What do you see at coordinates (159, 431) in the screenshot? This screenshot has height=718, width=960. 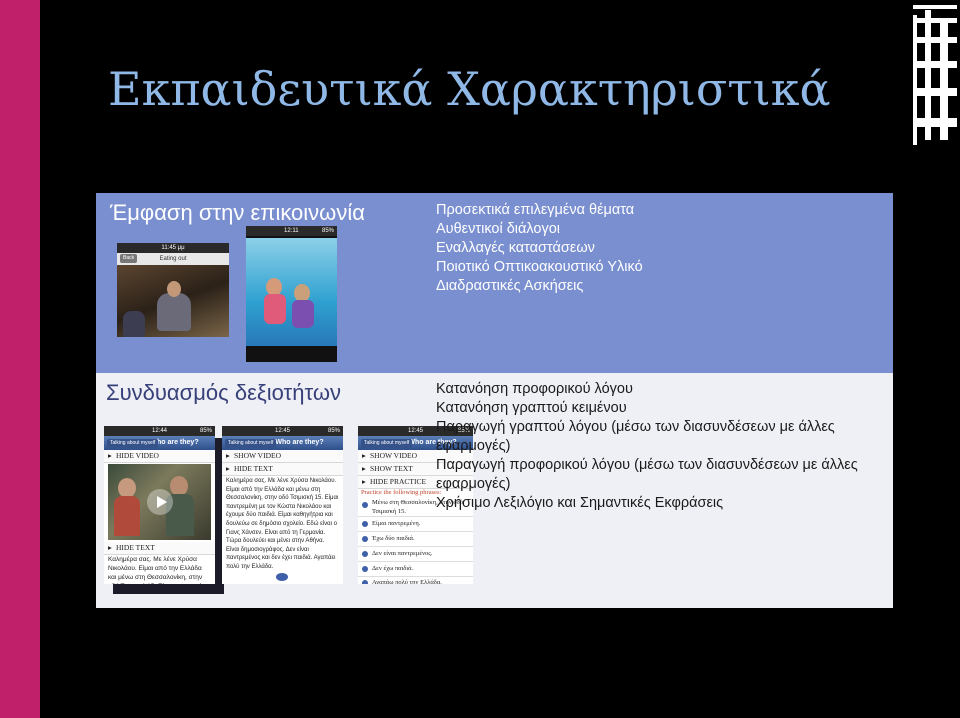 I see `status-bar: 12:44 85%` at bounding box center [159, 431].